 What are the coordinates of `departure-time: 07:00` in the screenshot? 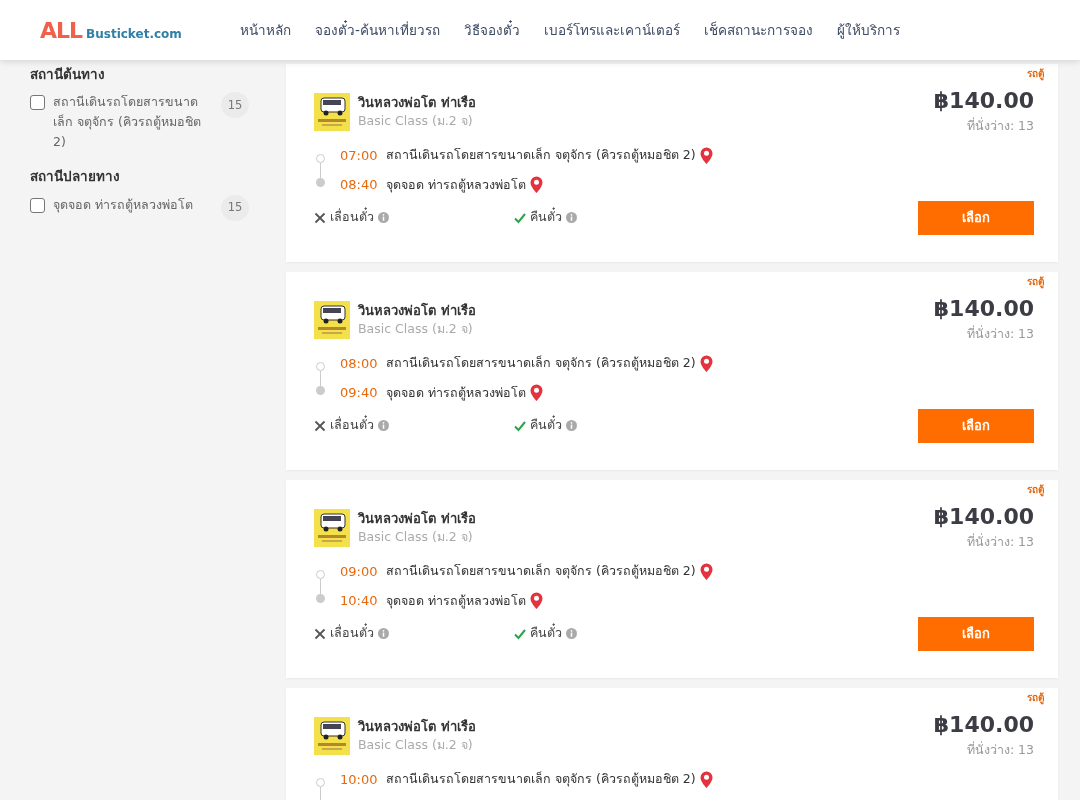 It's located at (359, 155).